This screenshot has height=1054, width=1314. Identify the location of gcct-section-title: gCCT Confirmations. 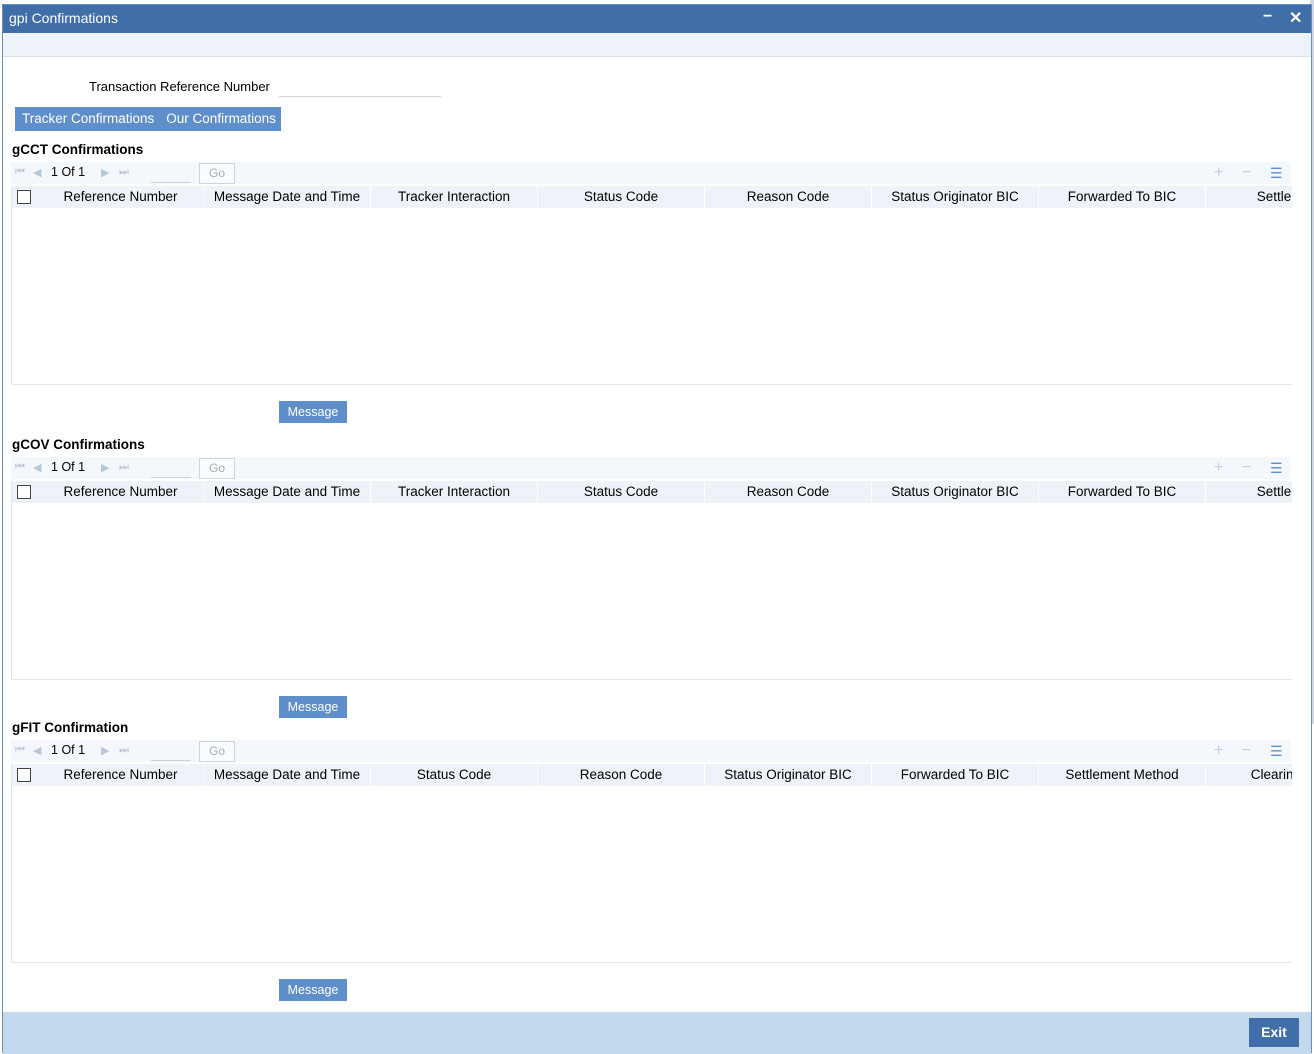
(78, 149).